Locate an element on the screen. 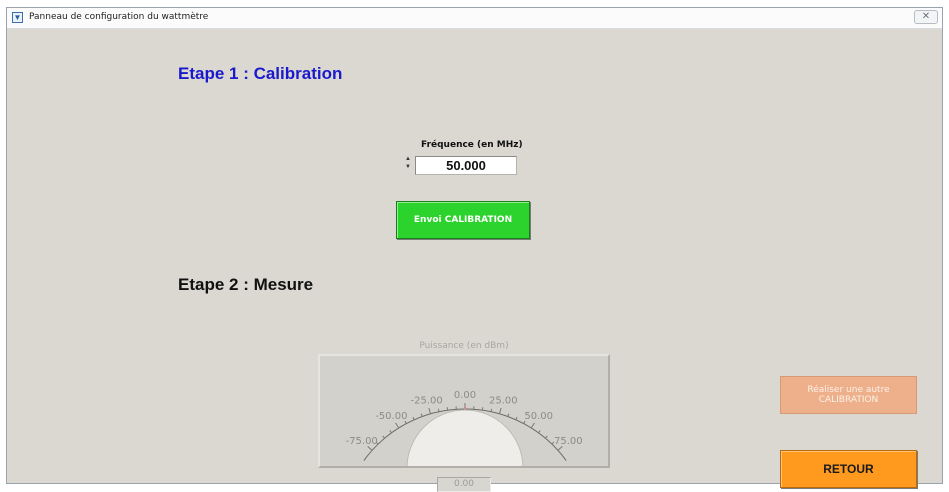 Image resolution: width=949 pixels, height=492 pixels. frequency-input: 50.000 is located at coordinates (466, 165).